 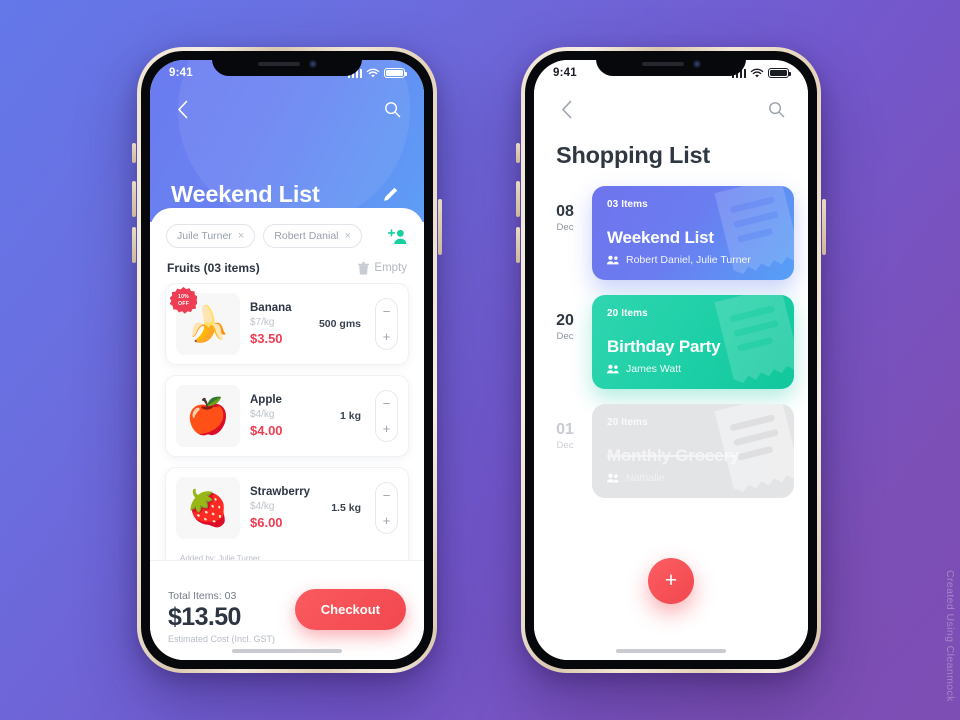 I want to click on item-thumbnail: 🍎, so click(x=208, y=416).